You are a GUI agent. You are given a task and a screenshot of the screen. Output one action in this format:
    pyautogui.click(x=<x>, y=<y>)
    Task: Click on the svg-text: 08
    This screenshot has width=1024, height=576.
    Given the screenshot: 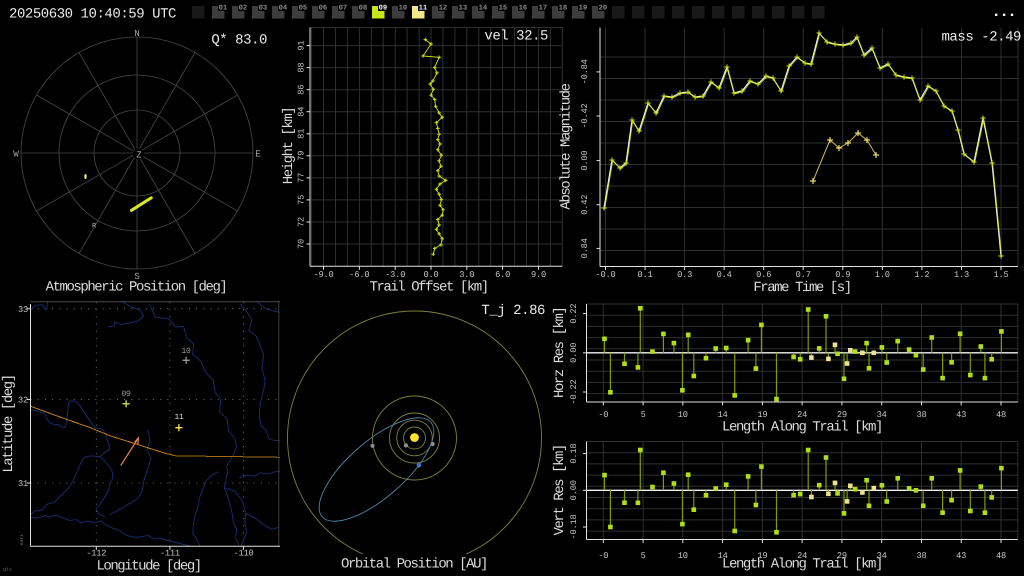 What is the action you would take?
    pyautogui.click(x=363, y=9)
    